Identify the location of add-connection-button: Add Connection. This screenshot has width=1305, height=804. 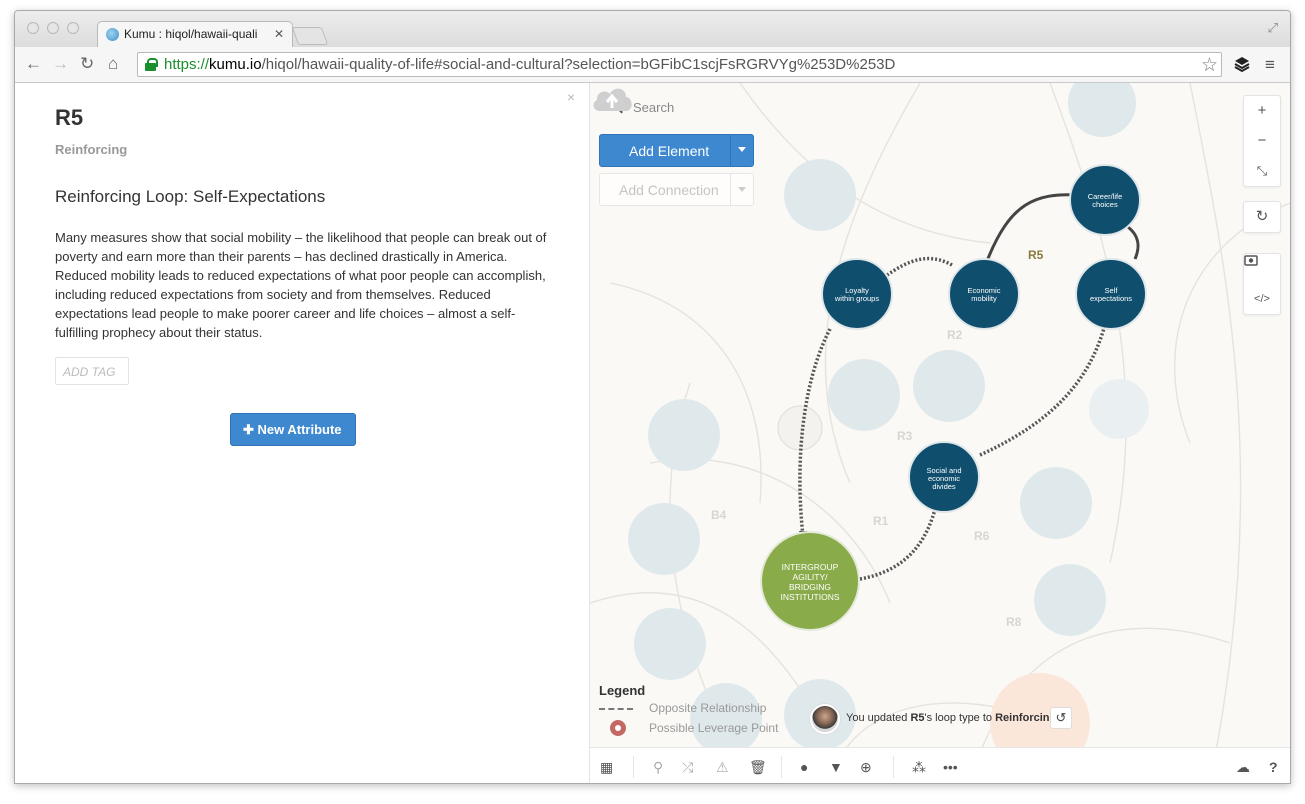
(676, 189).